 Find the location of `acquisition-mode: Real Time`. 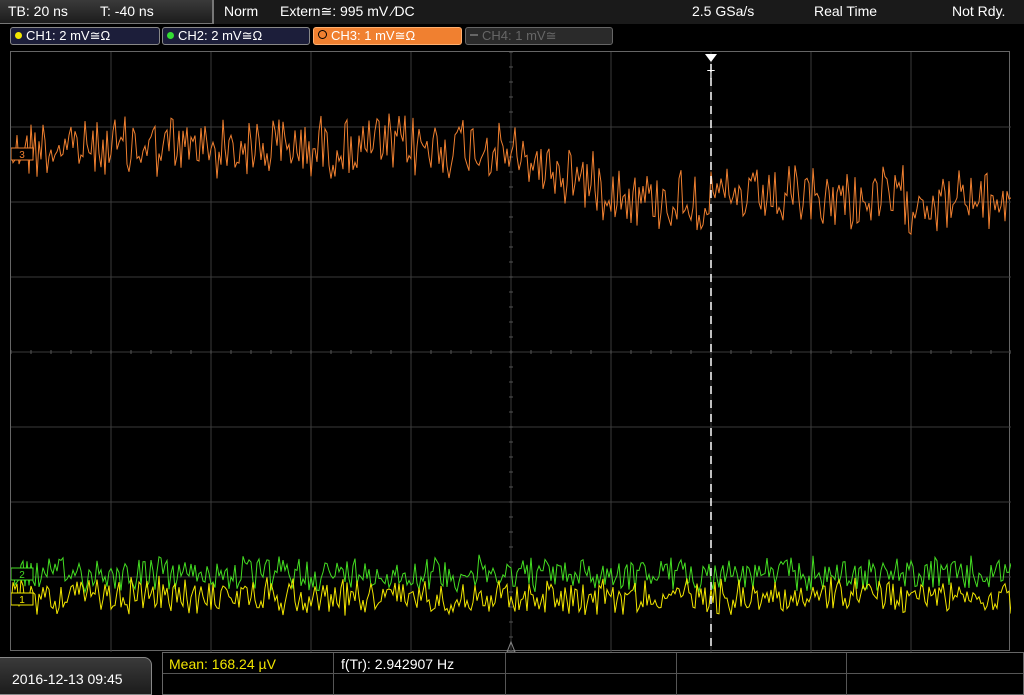

acquisition-mode: Real Time is located at coordinates (845, 11).